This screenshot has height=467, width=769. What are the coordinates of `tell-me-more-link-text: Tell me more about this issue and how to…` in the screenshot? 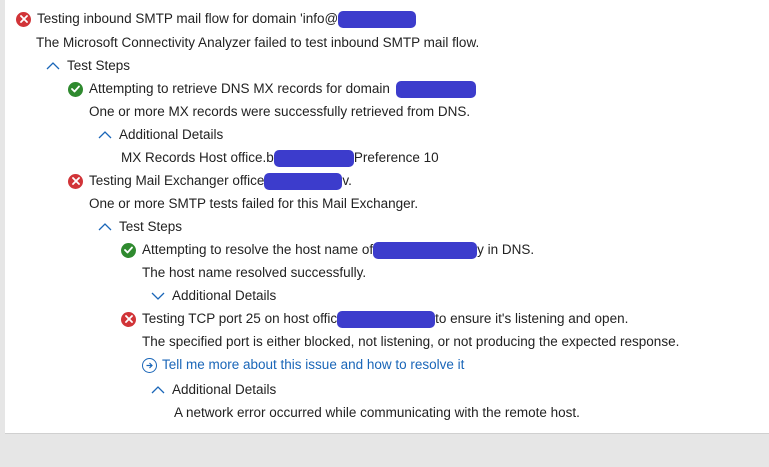 It's located at (313, 365).